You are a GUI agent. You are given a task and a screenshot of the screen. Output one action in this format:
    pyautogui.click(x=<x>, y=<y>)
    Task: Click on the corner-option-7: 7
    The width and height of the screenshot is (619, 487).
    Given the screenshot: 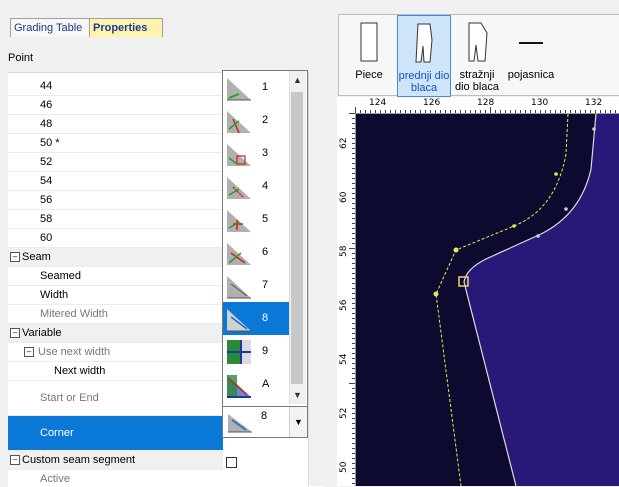 What is the action you would take?
    pyautogui.click(x=256, y=285)
    